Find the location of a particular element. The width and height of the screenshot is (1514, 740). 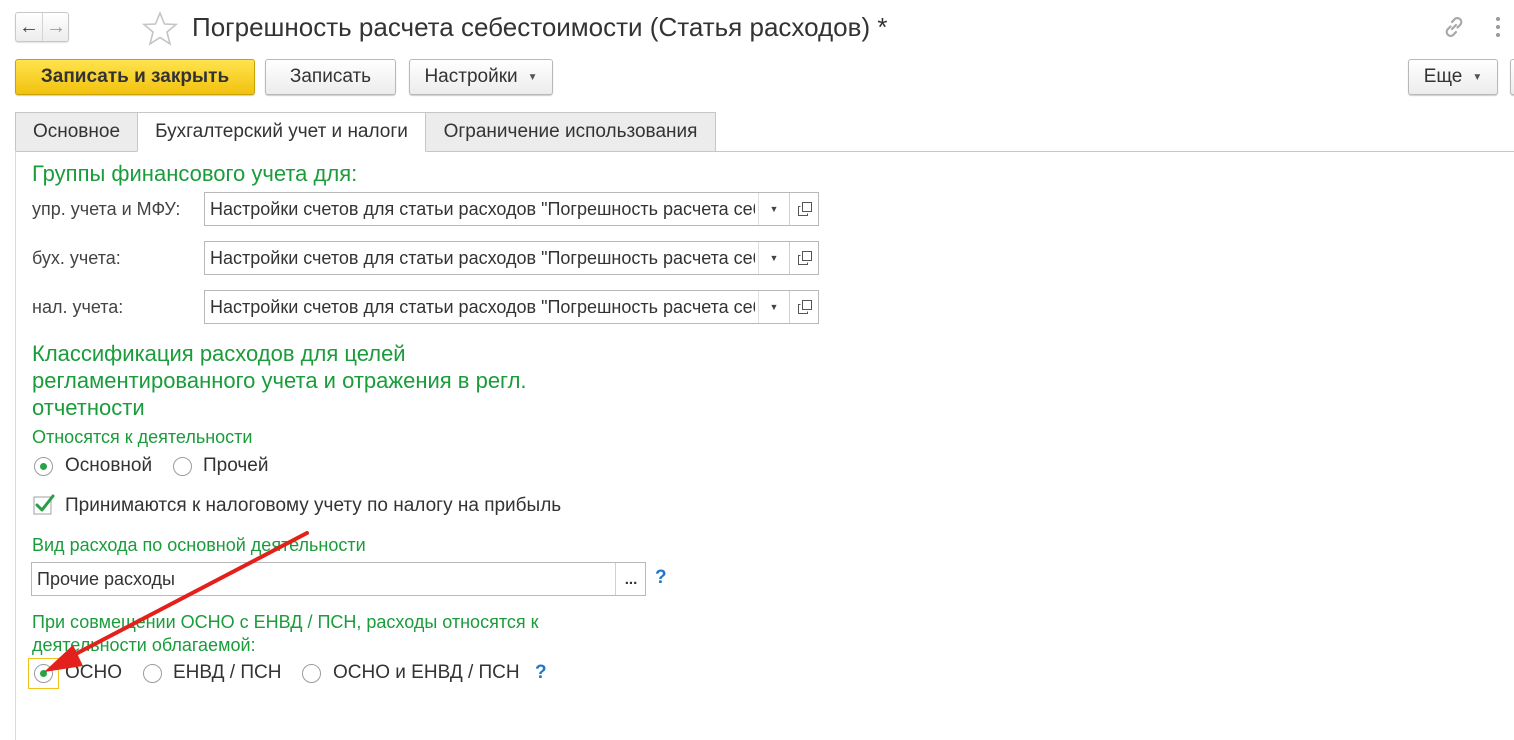

tab-accounting-taxes-label: Бухгалтерский учет и налоги is located at coordinates (281, 131).